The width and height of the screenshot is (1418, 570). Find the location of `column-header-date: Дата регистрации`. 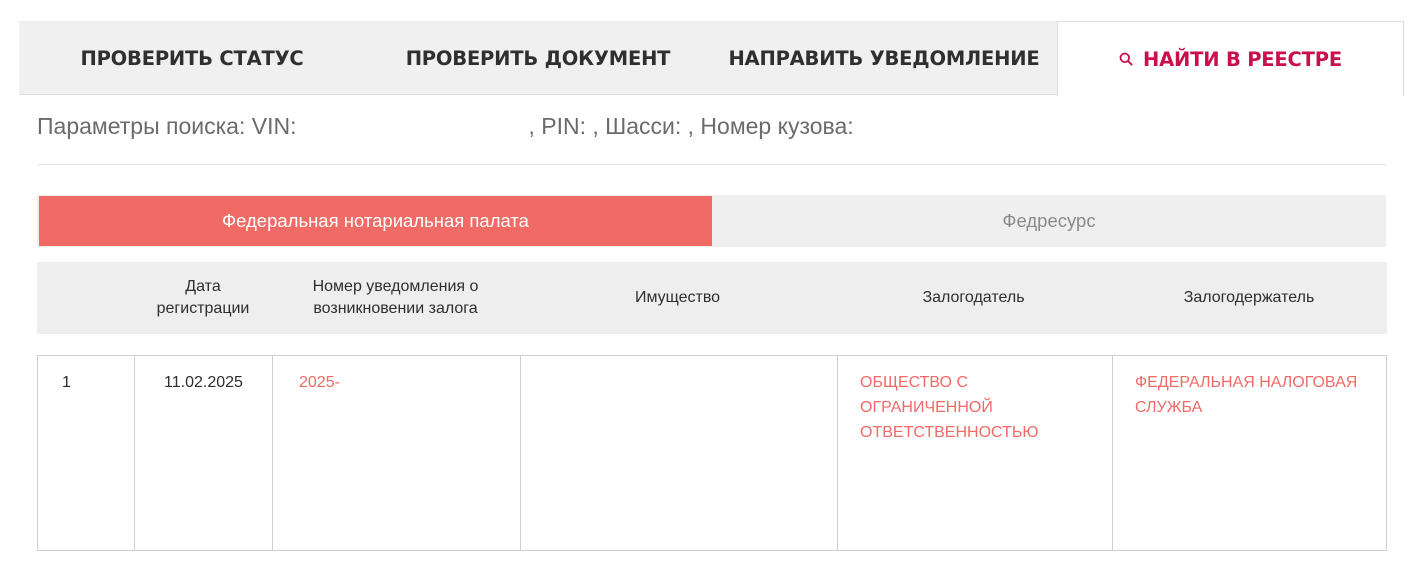

column-header-date: Дата регистрации is located at coordinates (203, 298).